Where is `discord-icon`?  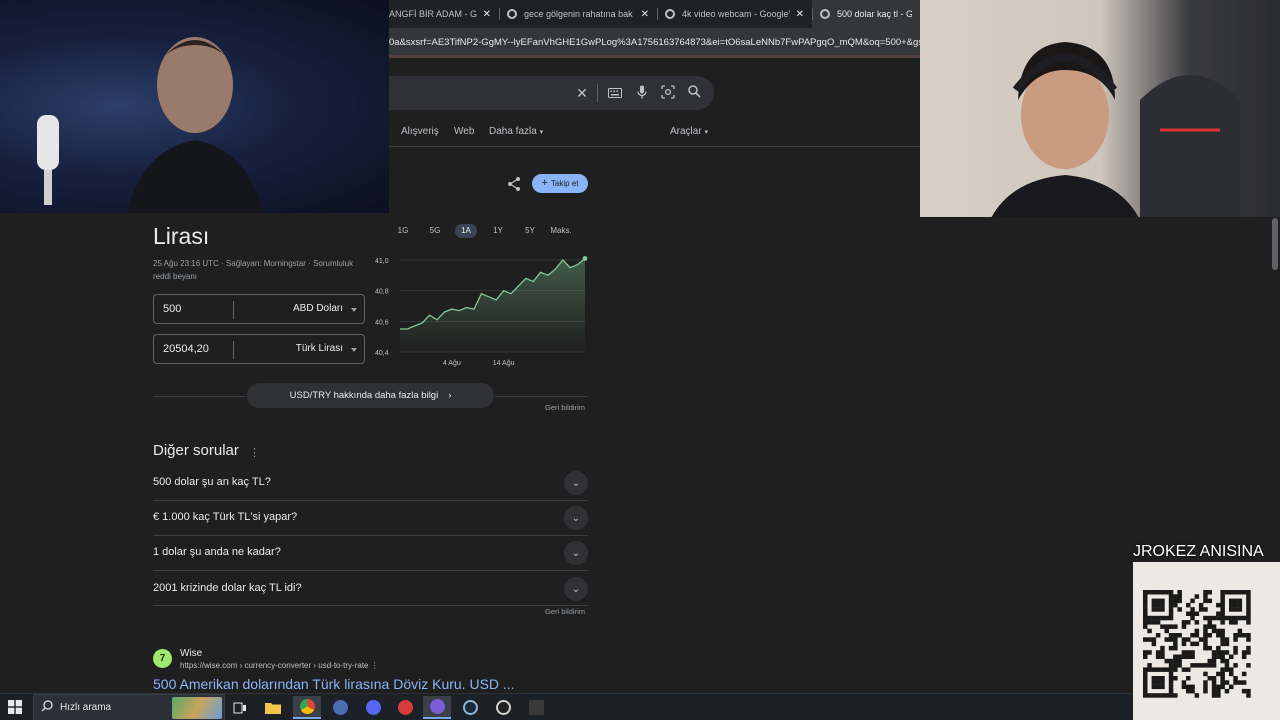
discord-icon is located at coordinates (373, 707).